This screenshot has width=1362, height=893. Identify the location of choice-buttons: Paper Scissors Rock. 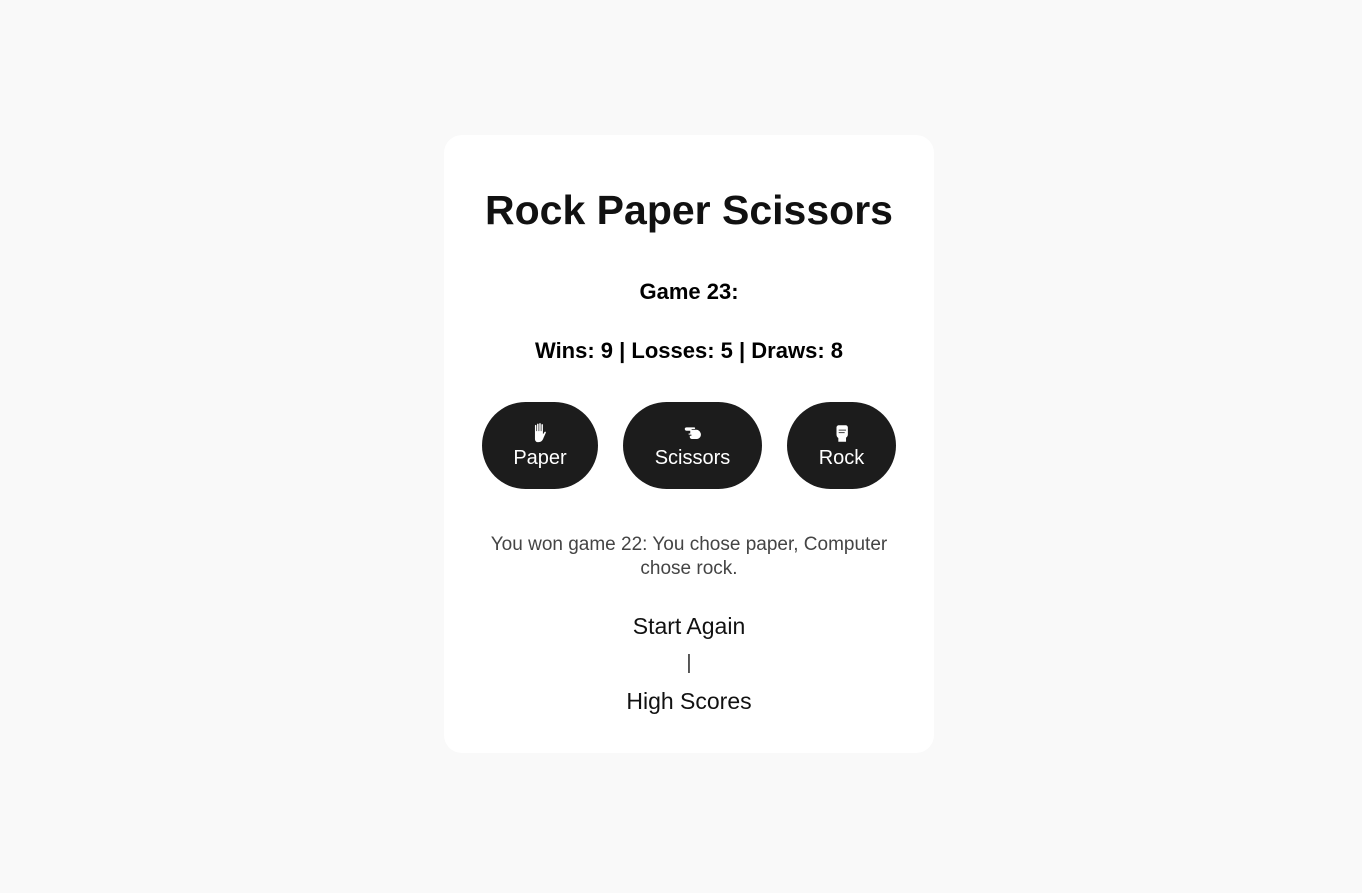
(689, 445).